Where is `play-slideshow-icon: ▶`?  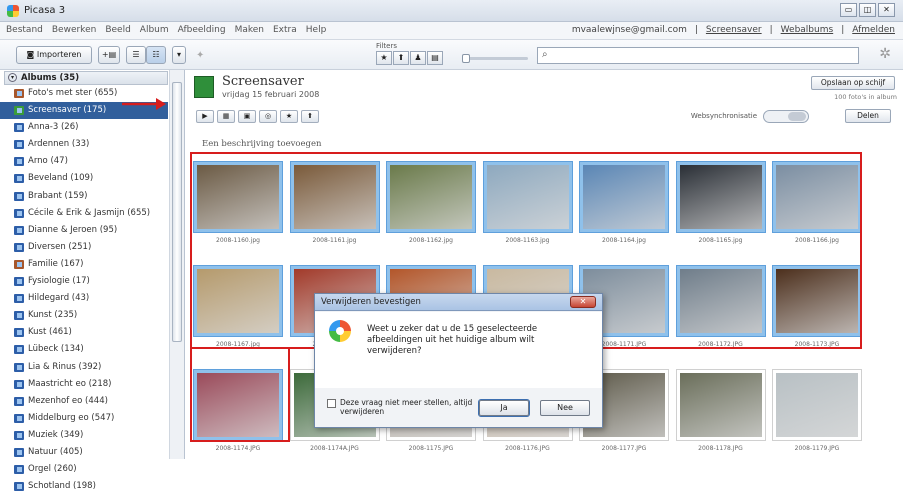
play-slideshow-icon: ▶ is located at coordinates (205, 116).